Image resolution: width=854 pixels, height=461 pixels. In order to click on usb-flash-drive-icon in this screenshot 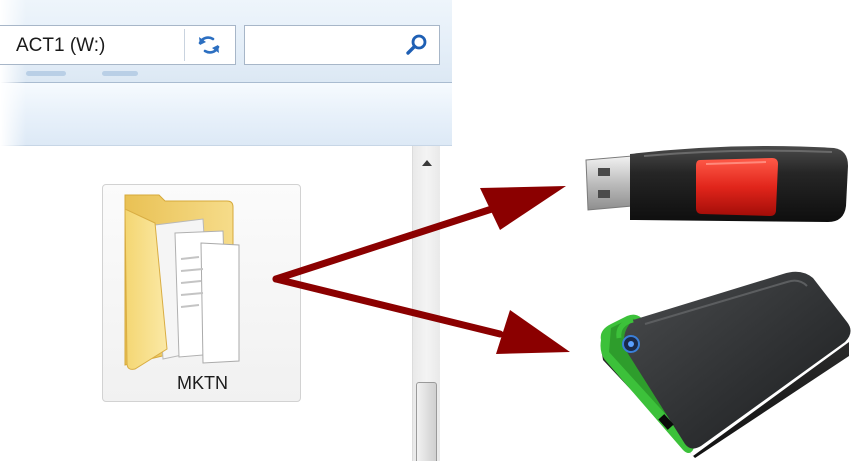, I will do `click(716, 184)`.